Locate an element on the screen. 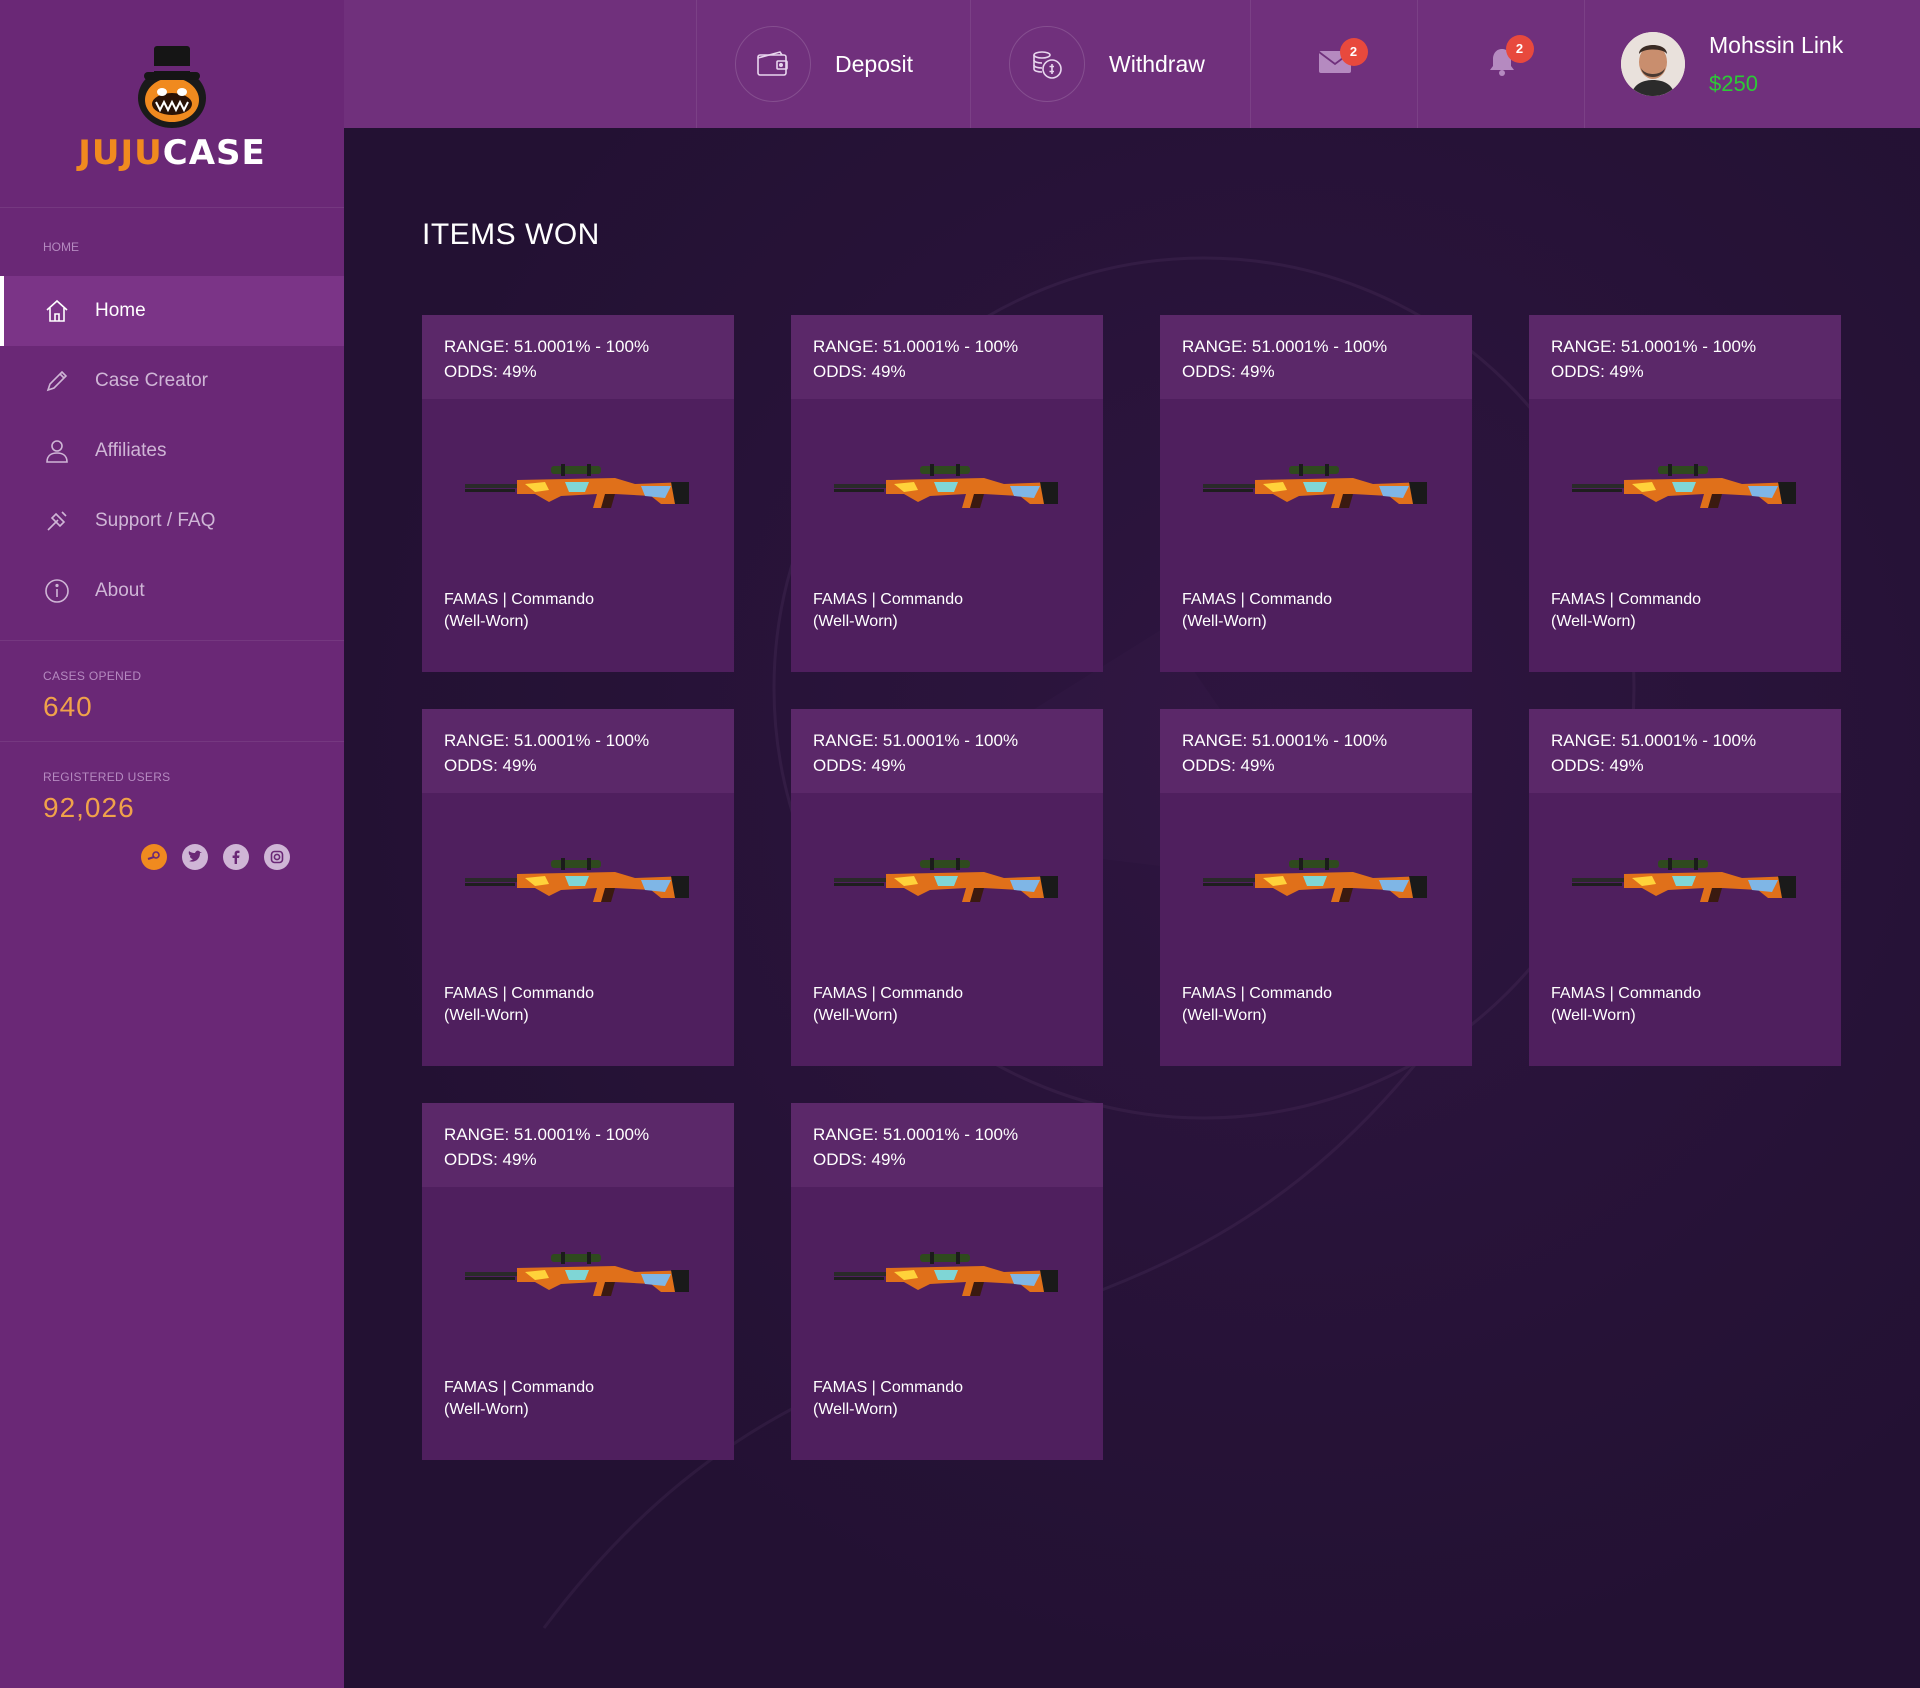 This screenshot has height=1688, width=1920. sidebar-item-label: Case Creator is located at coordinates (151, 380).